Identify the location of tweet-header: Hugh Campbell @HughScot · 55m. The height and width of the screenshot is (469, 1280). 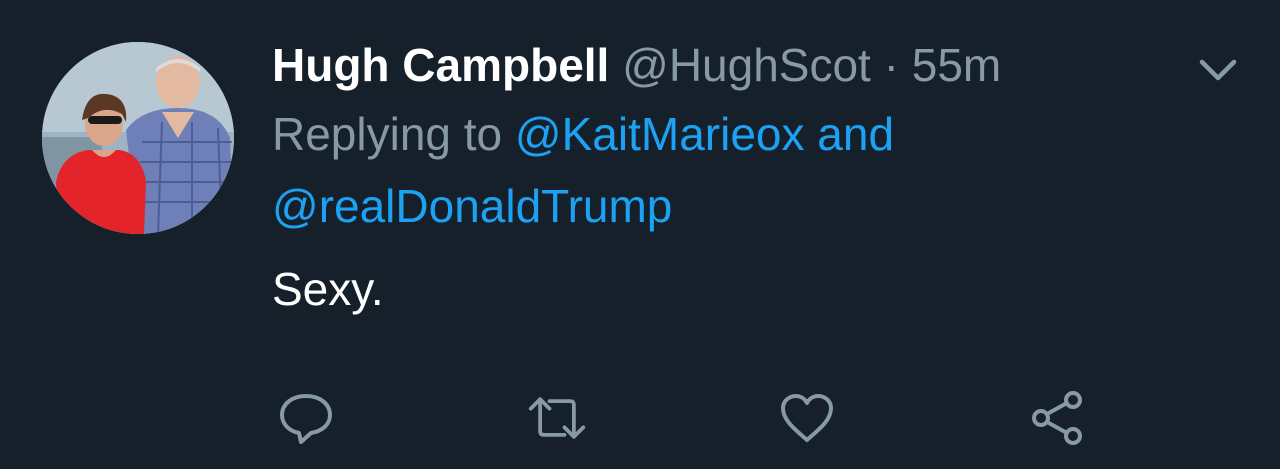
(722, 65).